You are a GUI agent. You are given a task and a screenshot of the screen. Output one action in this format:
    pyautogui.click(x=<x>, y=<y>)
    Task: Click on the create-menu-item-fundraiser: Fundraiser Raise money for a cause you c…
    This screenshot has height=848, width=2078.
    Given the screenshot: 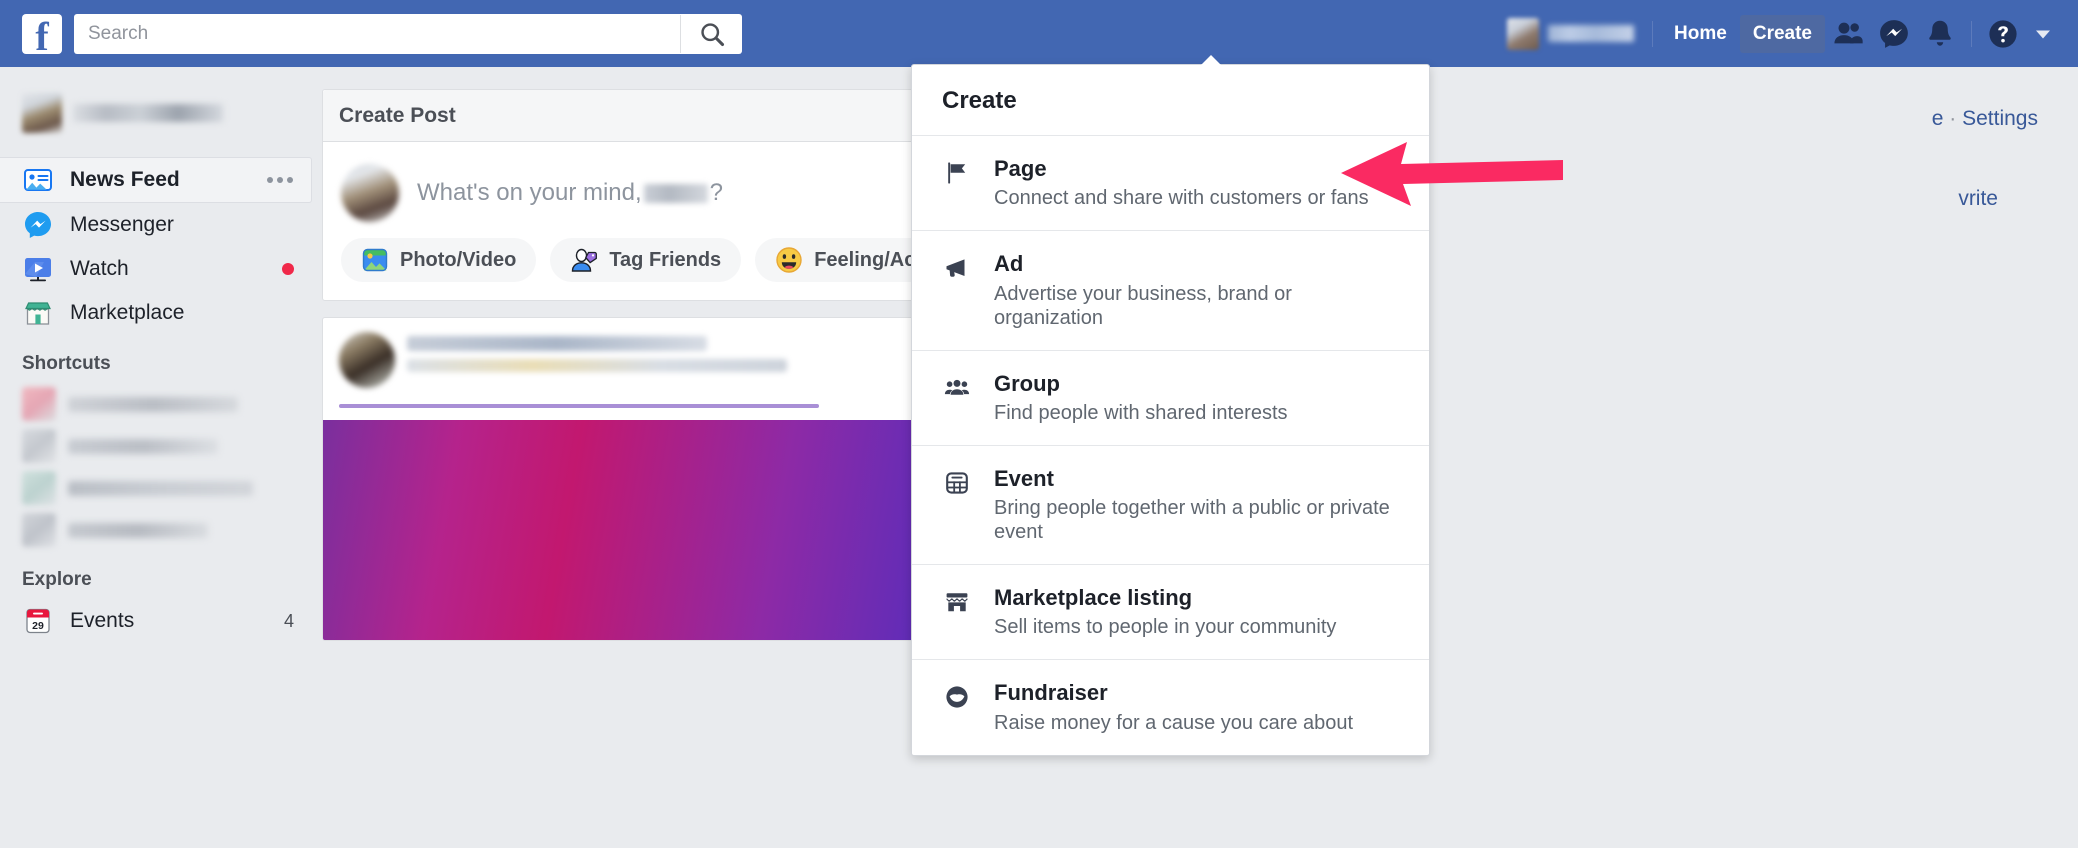 What is the action you would take?
    pyautogui.click(x=1170, y=706)
    